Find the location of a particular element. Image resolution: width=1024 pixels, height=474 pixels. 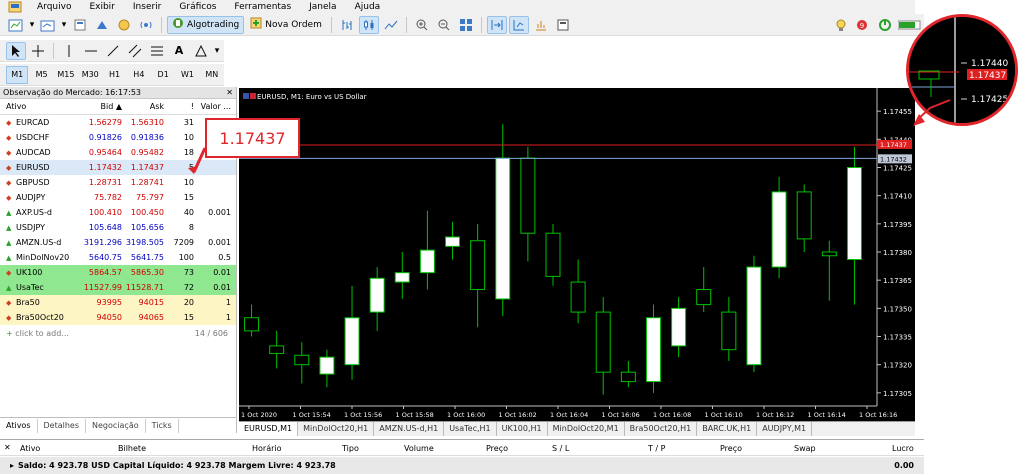

chart-tab: UsaTec,H1 is located at coordinates (470, 429).